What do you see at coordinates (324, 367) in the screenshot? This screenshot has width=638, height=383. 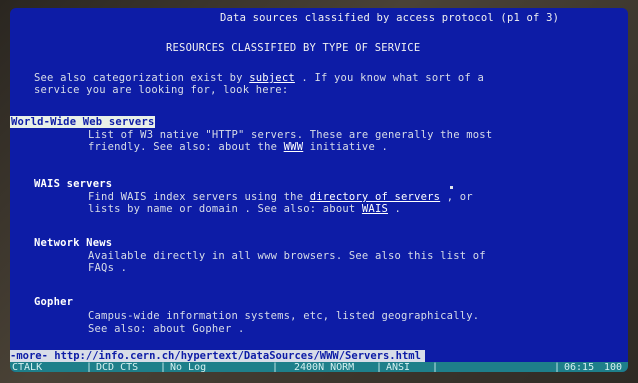 I see `status-baud: 2400N NORM` at bounding box center [324, 367].